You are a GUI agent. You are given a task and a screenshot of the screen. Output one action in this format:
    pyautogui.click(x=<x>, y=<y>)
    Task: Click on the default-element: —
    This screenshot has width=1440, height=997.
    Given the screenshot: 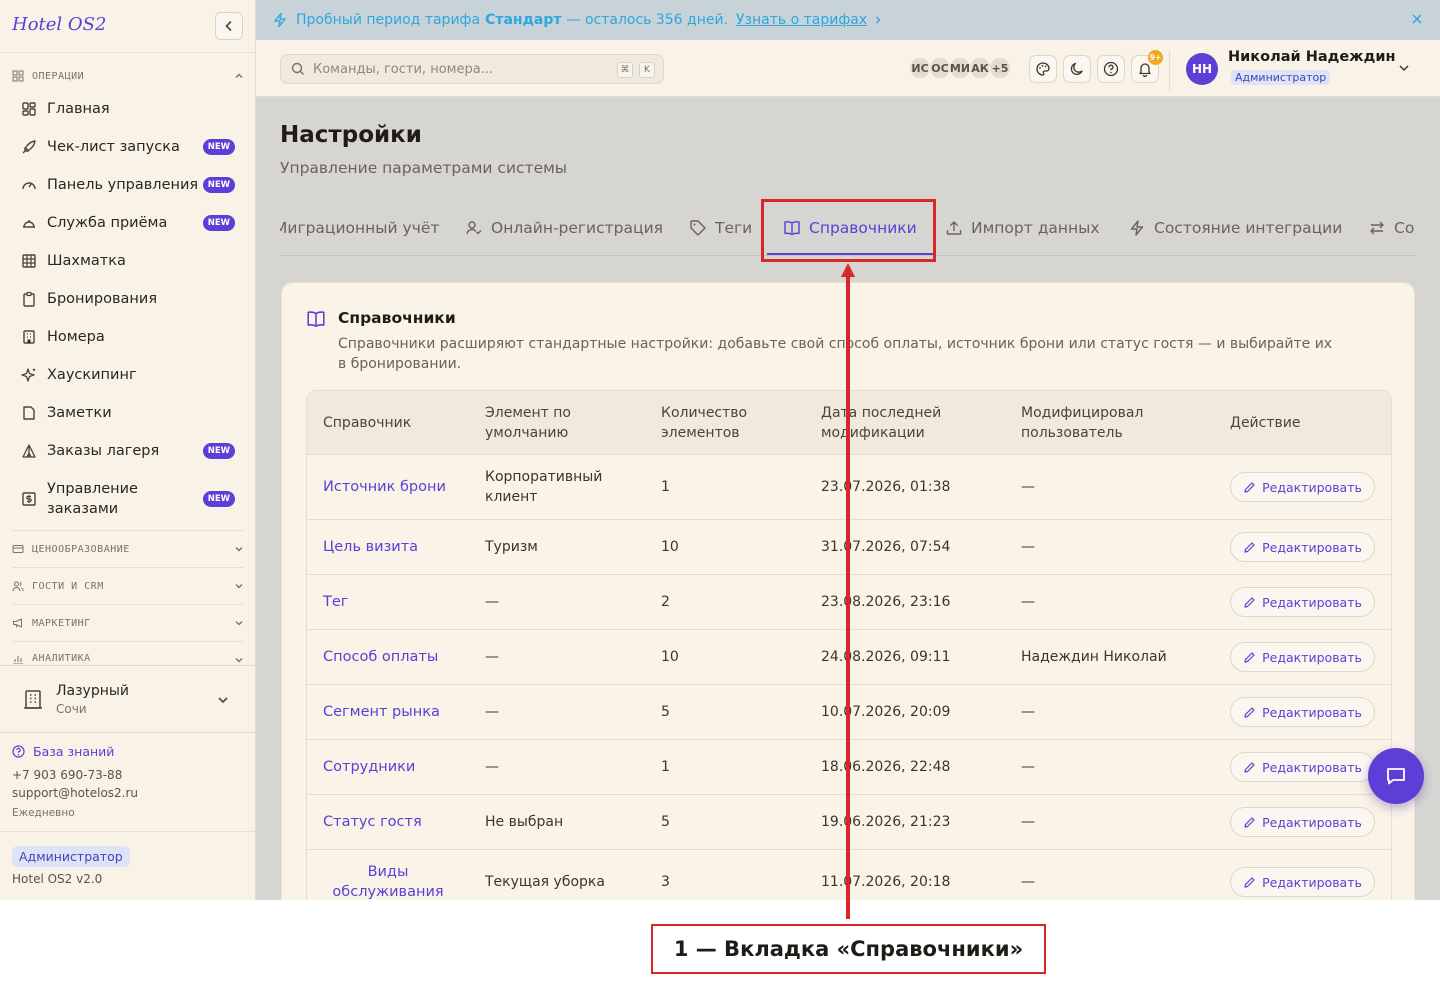 What is the action you would take?
    pyautogui.click(x=492, y=657)
    